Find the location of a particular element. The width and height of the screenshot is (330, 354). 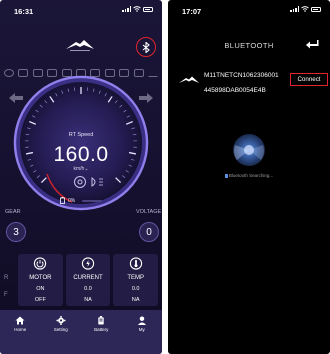

device-logo-icon is located at coordinates (189, 79).